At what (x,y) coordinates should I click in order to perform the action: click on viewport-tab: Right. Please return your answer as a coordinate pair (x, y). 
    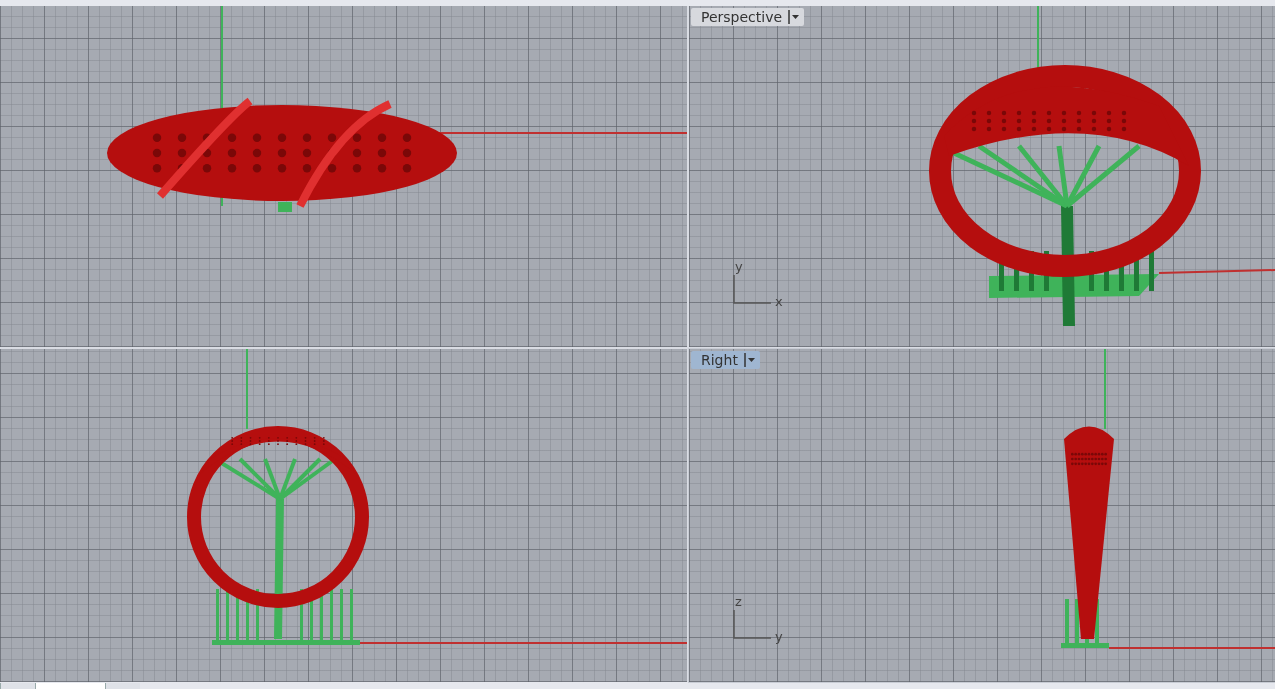
    Looking at the image, I should click on (725, 360).